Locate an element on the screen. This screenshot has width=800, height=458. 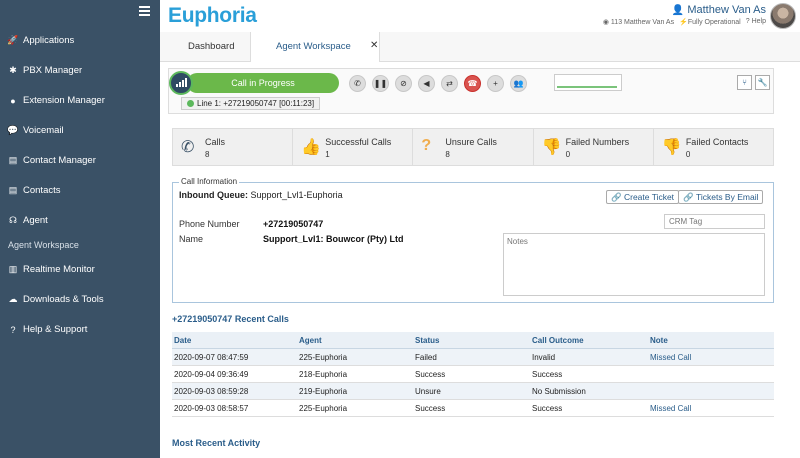
account-icon: ◉ is located at coordinates (605, 22).